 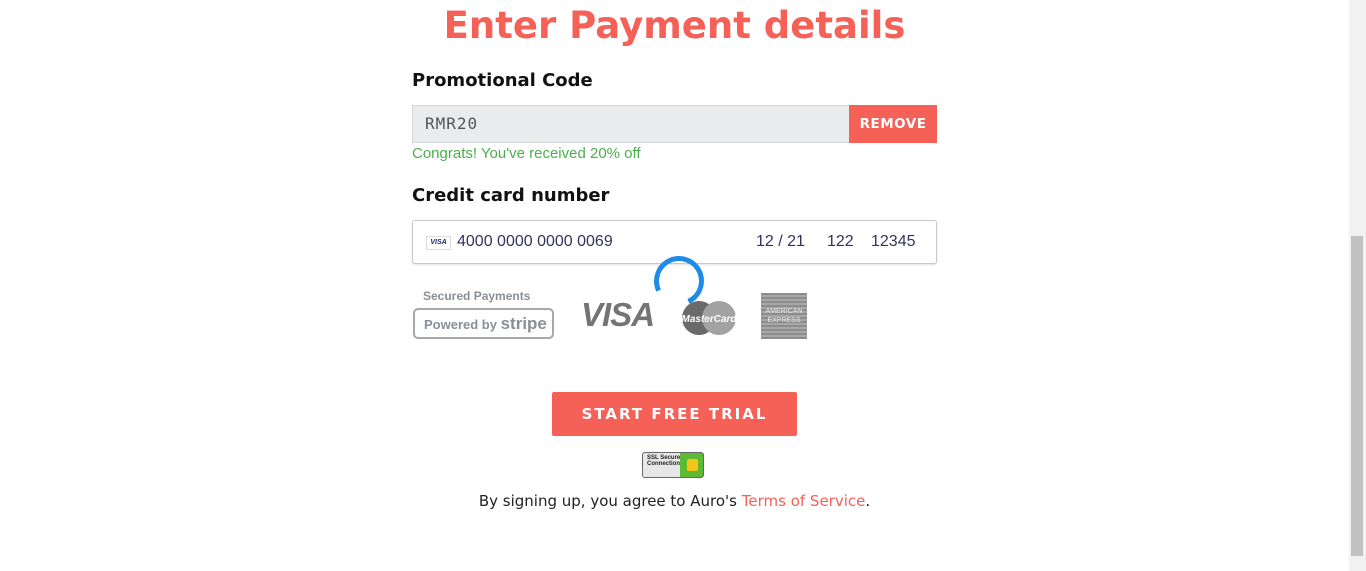 I want to click on terms-of-service-link: Terms of Service, so click(x=804, y=501).